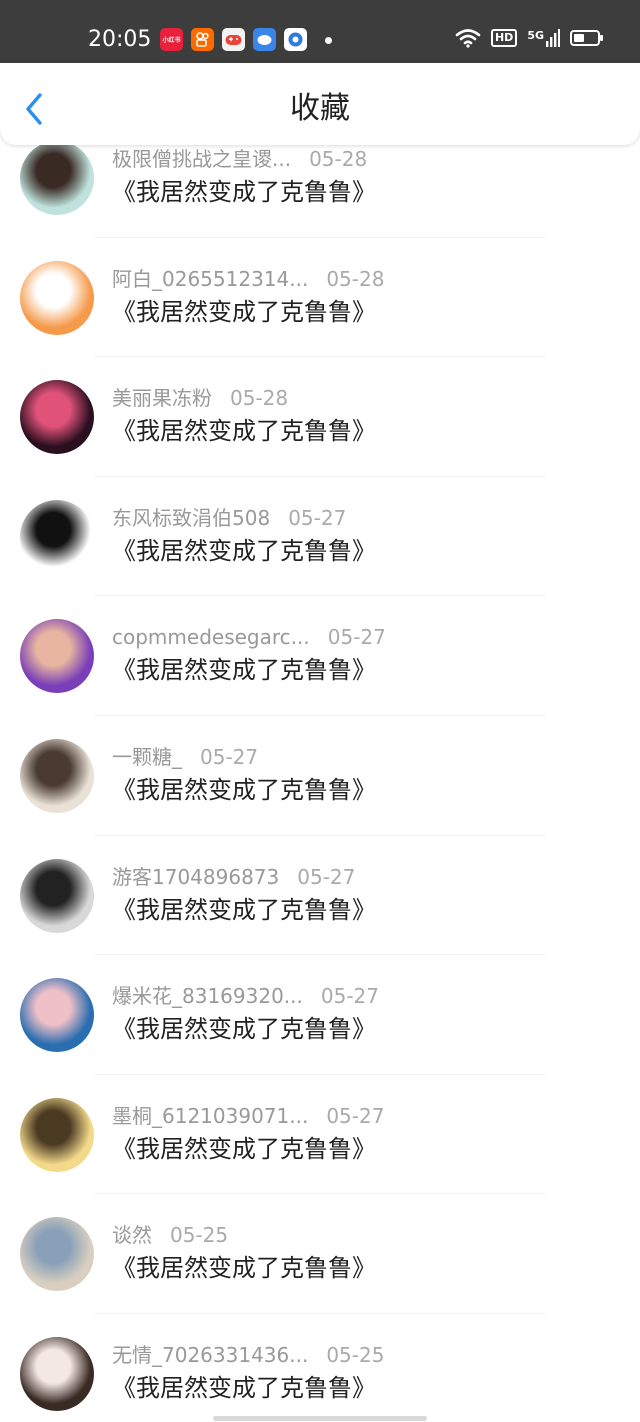 Image resolution: width=640 pixels, height=1422 pixels. I want to click on item-meta: 一颗糖_ 05-27, so click(185, 757).